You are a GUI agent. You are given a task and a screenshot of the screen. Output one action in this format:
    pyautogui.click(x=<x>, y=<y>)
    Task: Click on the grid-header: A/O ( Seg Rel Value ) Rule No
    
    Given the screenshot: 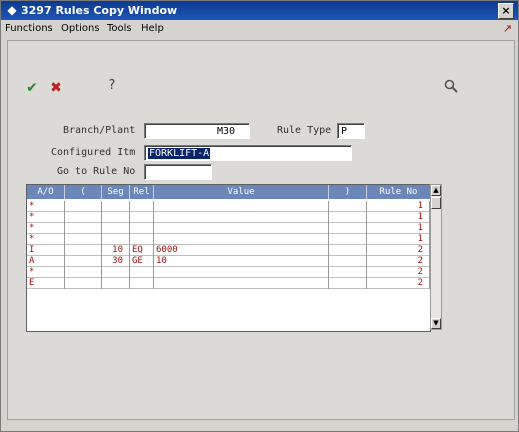 What is the action you would take?
    pyautogui.click(x=228, y=192)
    